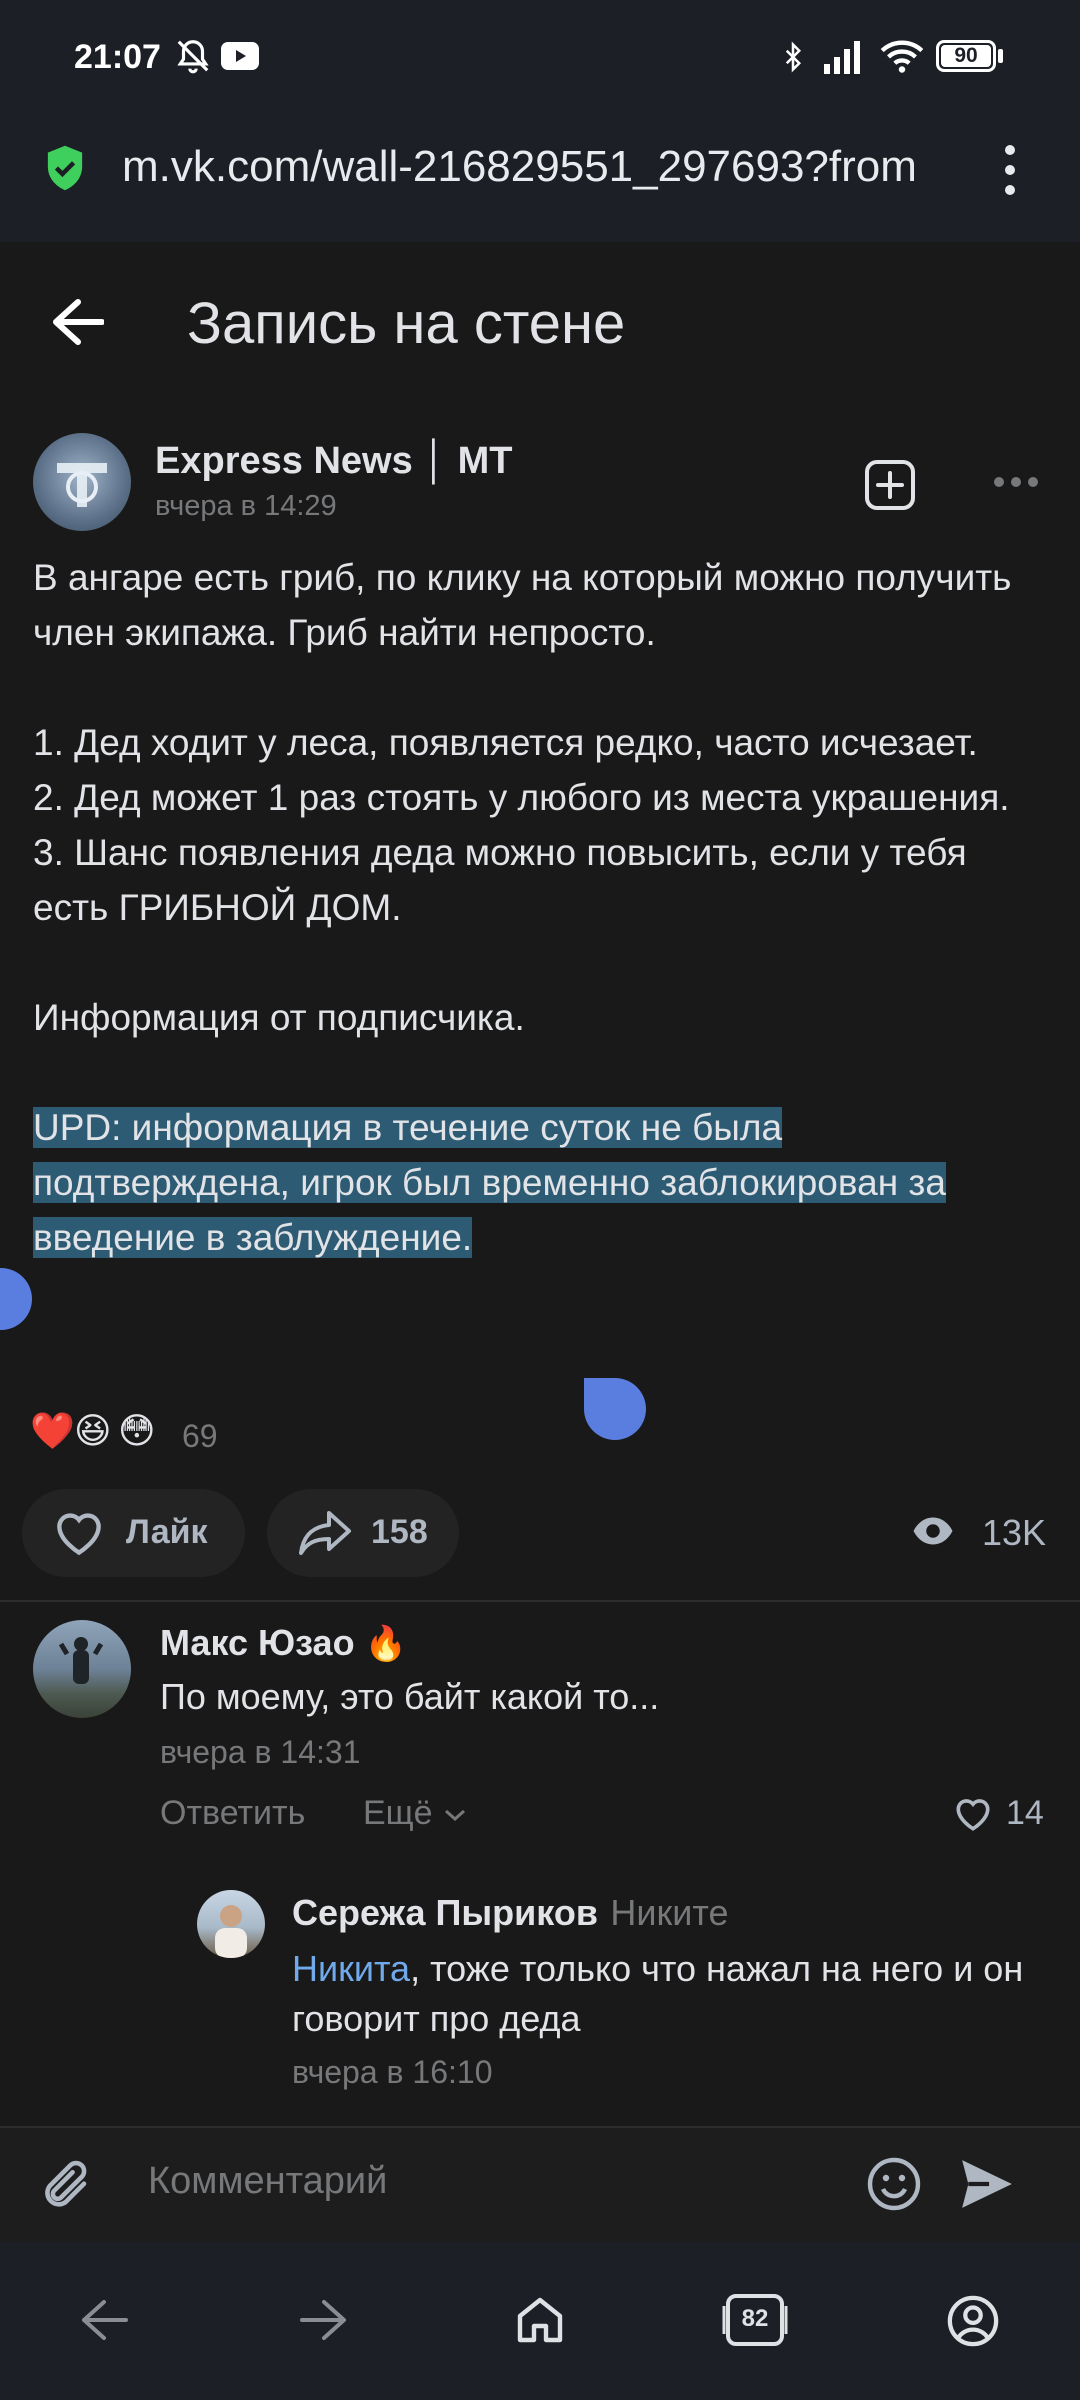 The height and width of the screenshot is (2400, 1080). I want to click on eye-icon, so click(933, 1531).